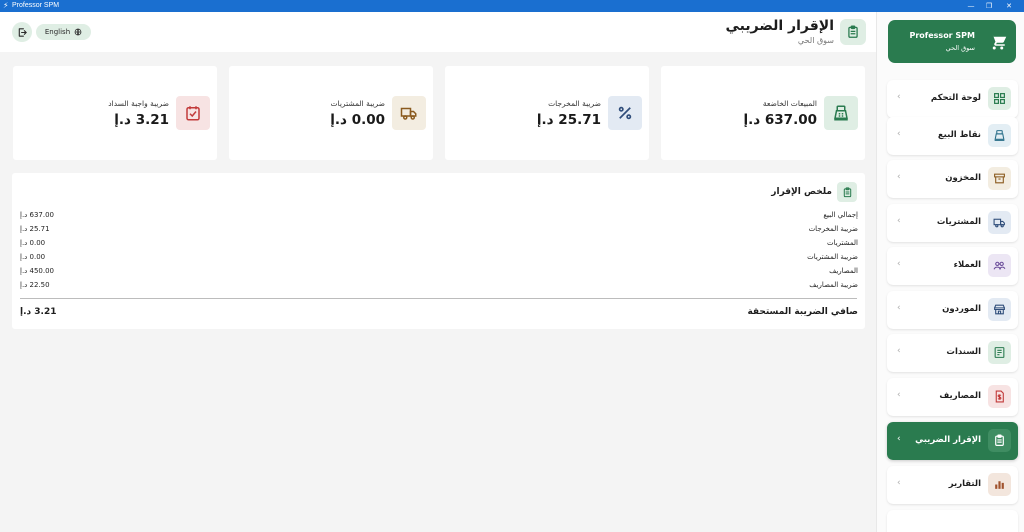 Image resolution: width=1024 pixels, height=532 pixels. What do you see at coordinates (38, 312) in the screenshot?
I see `net-tax-value: 3.21 د.إ` at bounding box center [38, 312].